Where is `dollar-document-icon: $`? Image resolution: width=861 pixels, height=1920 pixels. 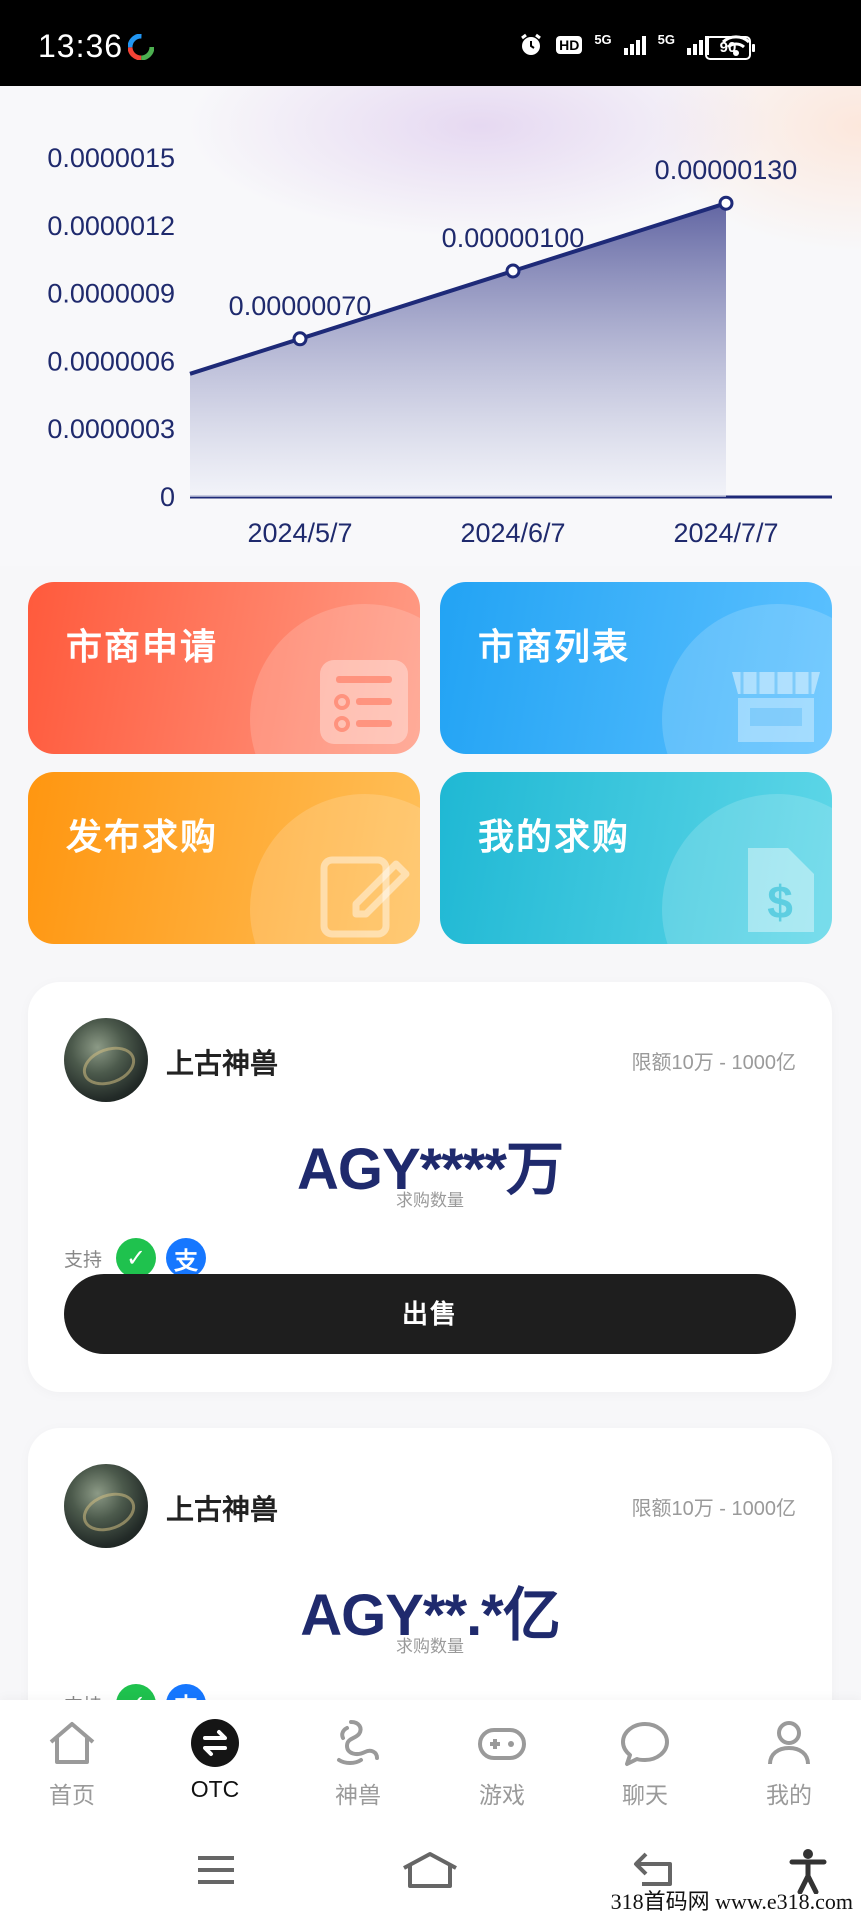
dollar-document-icon: $ is located at coordinates (781, 890).